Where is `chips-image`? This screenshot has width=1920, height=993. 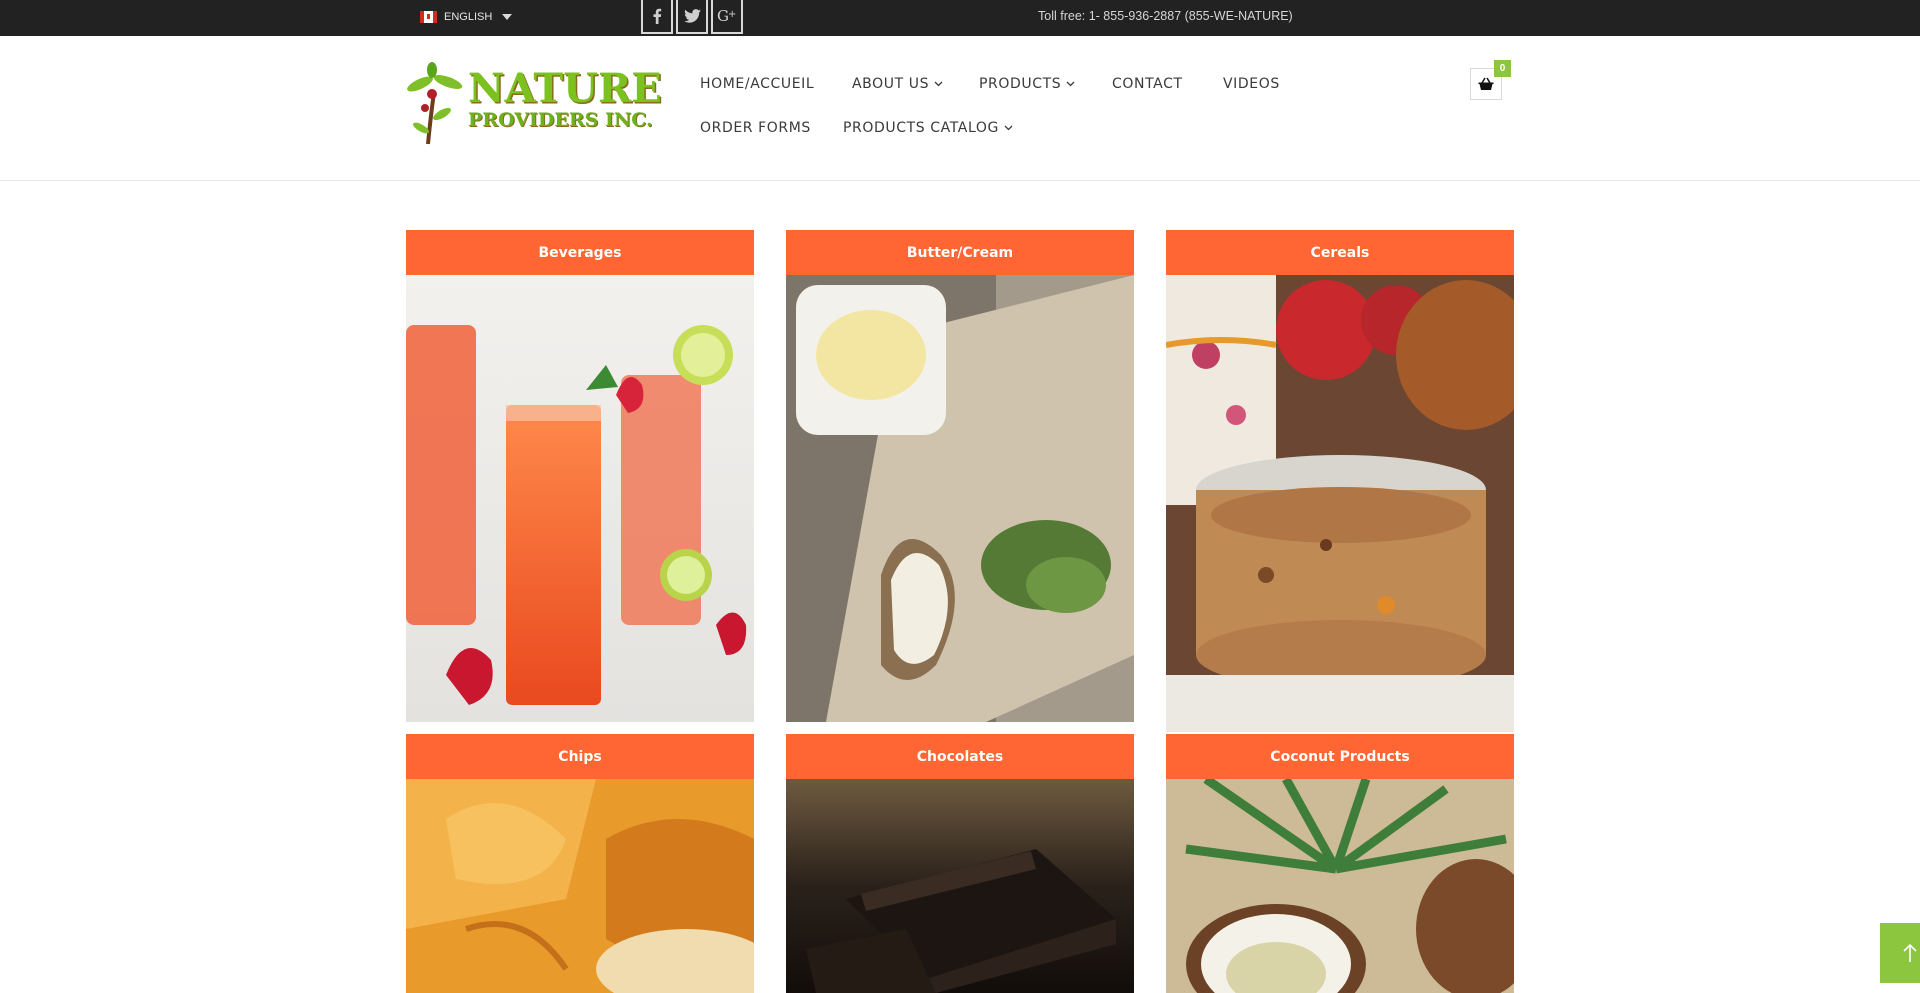
chips-image is located at coordinates (580, 886).